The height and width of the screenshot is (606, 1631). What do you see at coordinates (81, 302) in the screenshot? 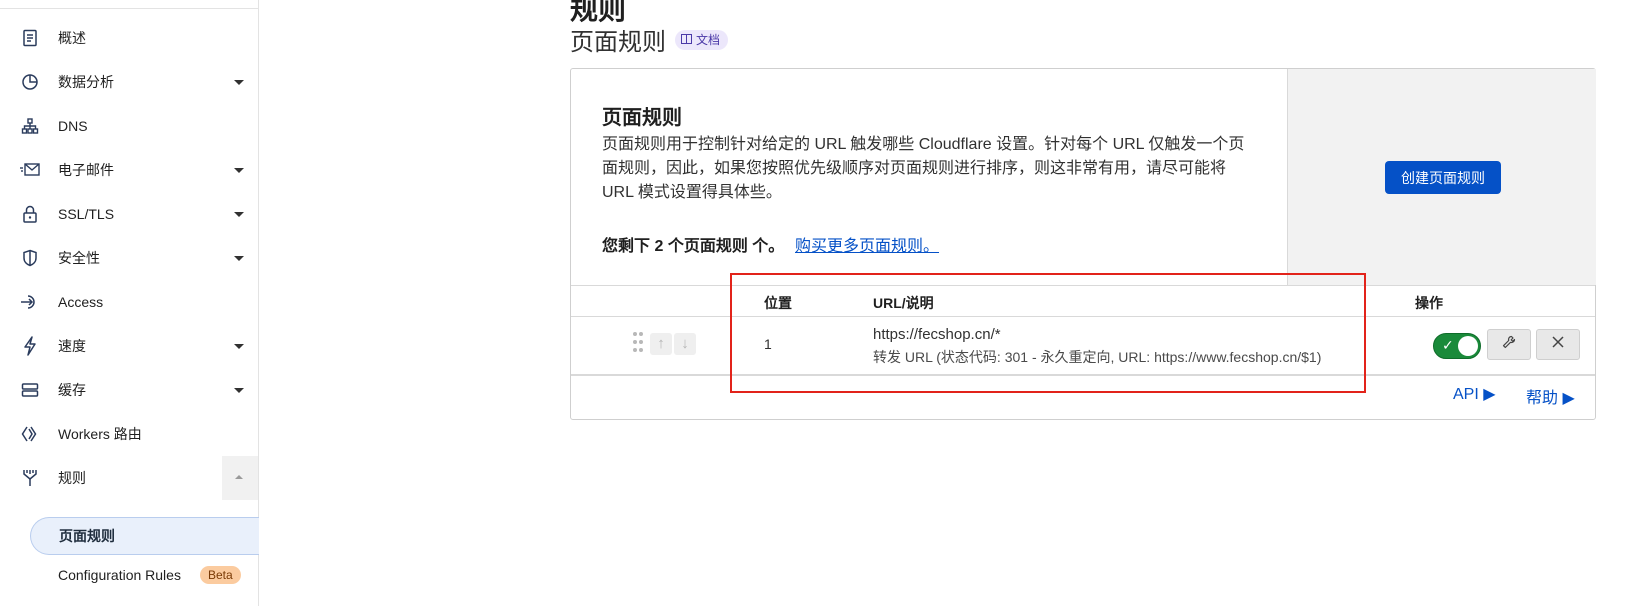
I see `sidebar-item-label: Access` at bounding box center [81, 302].